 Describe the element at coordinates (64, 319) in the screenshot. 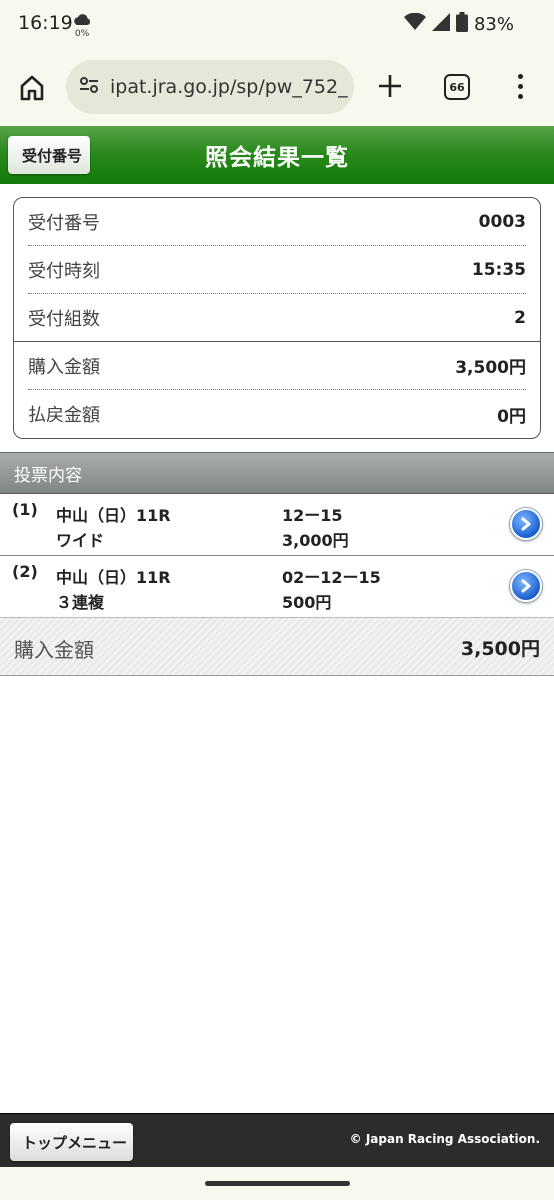

I see `info-label: 受付組数` at that location.